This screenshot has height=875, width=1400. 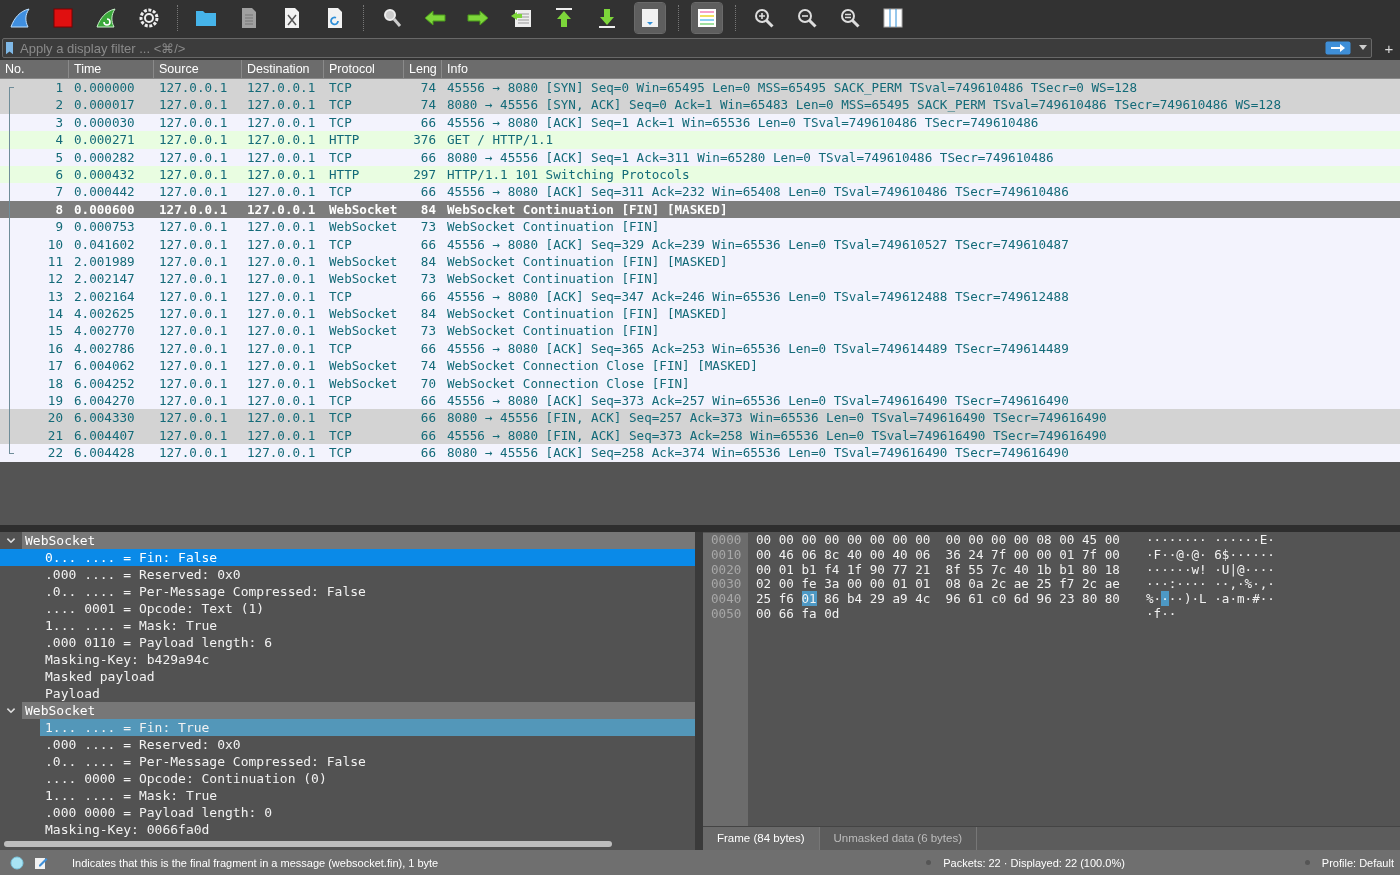 What do you see at coordinates (727, 555) in the screenshot?
I see `offset-label: 0010` at bounding box center [727, 555].